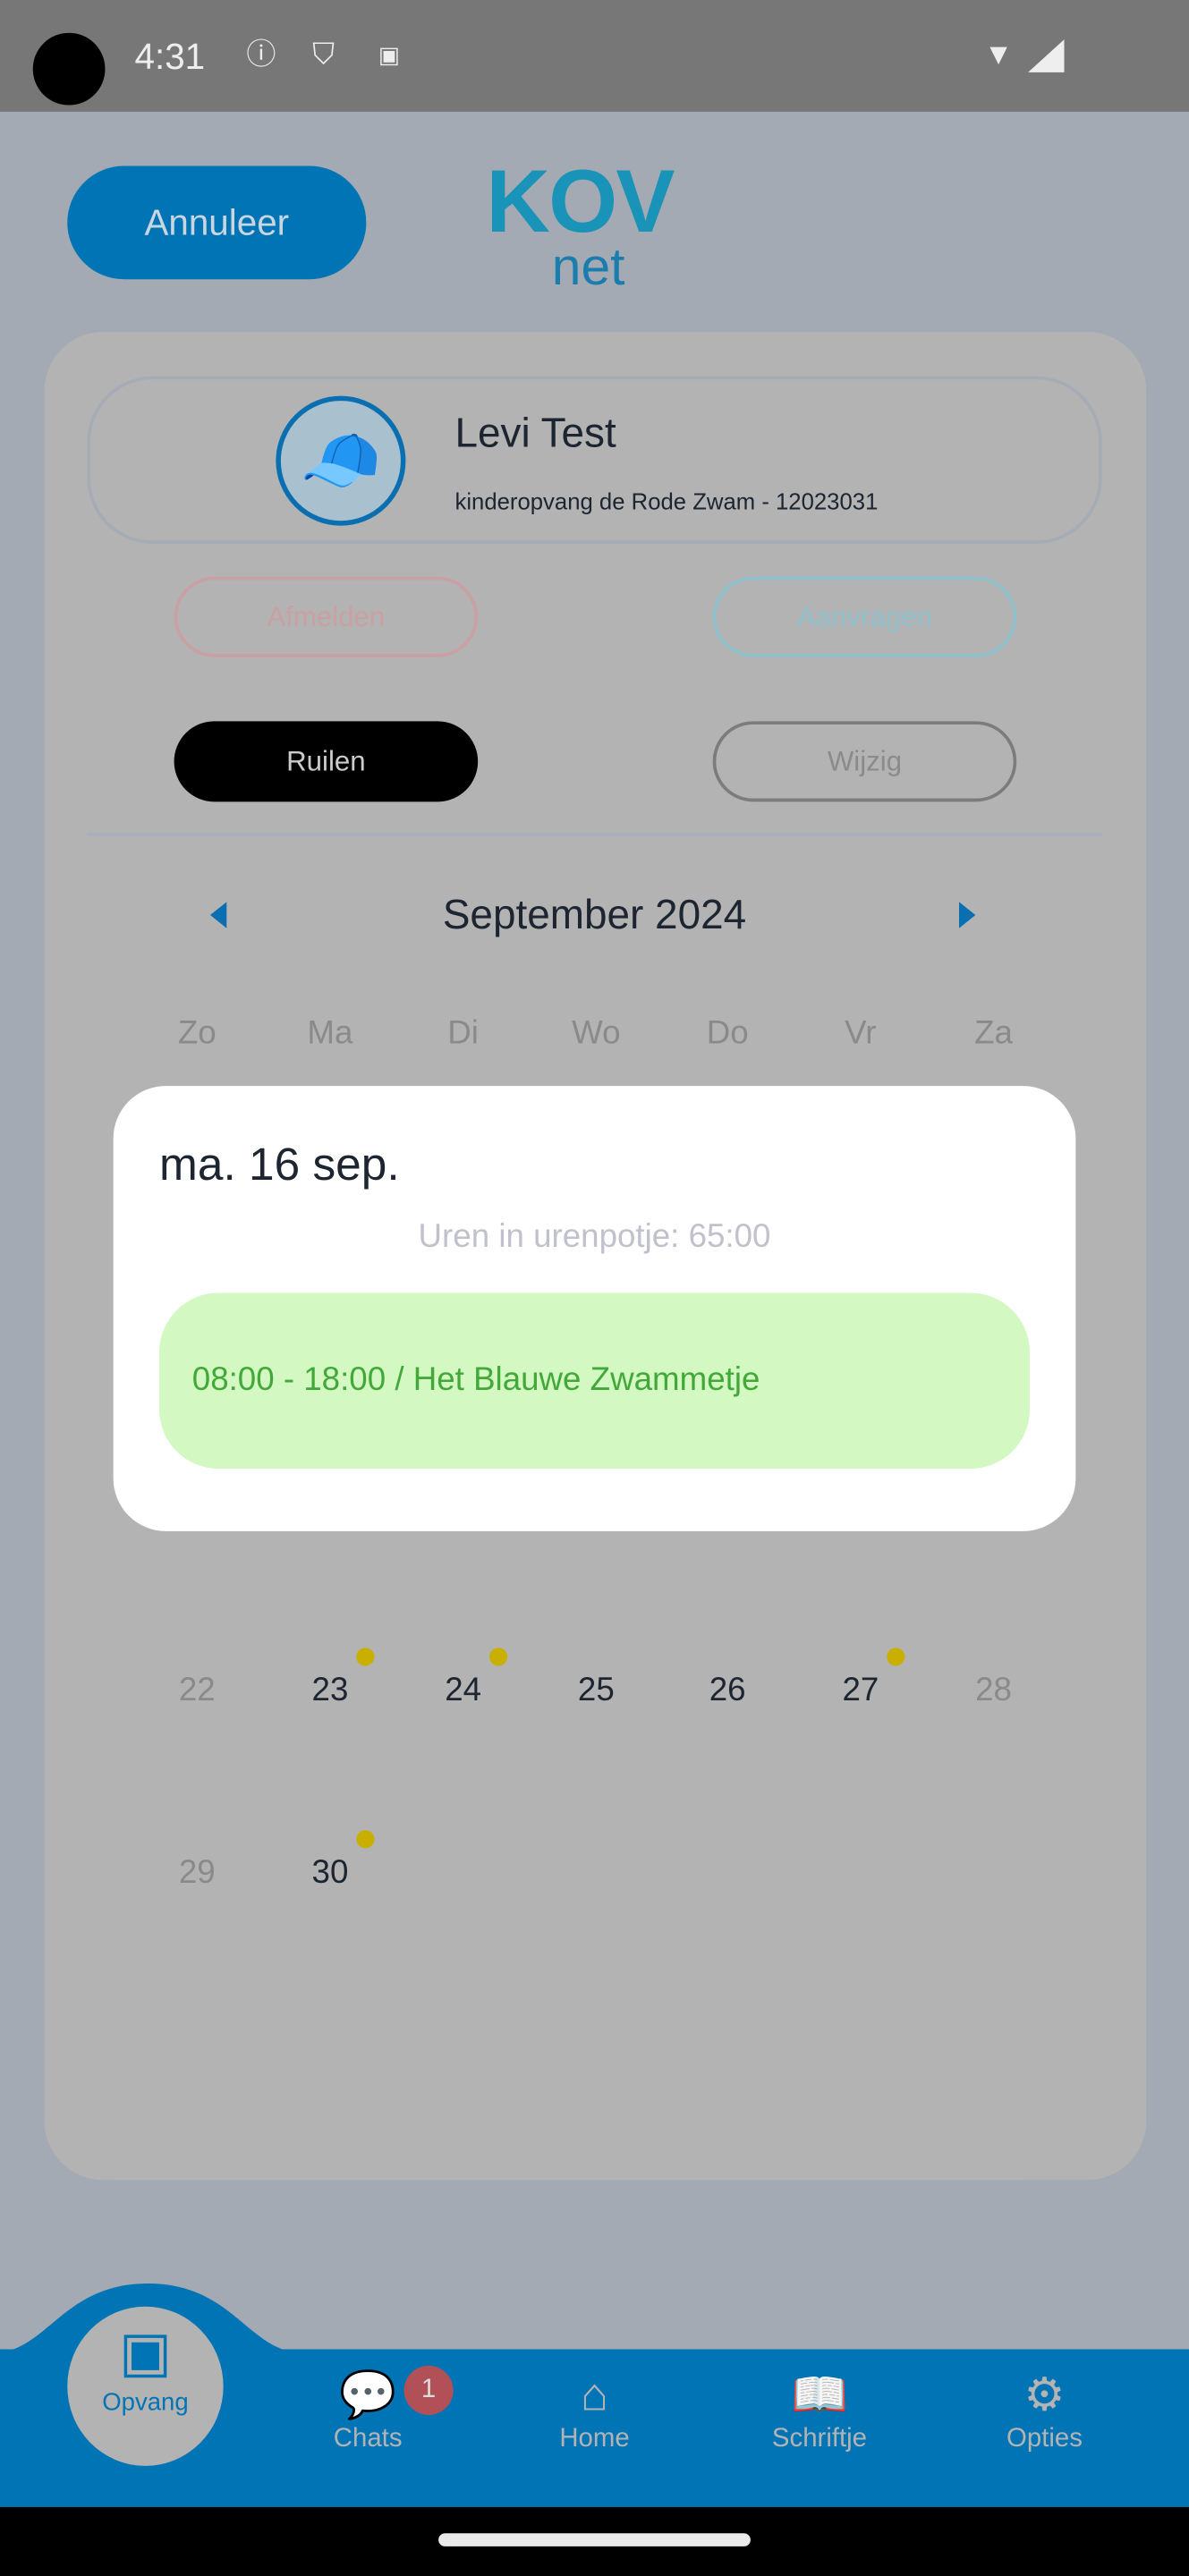 The image size is (1189, 2576). Describe the element at coordinates (864, 761) in the screenshot. I see `wijzig-button: Wijzig` at that location.